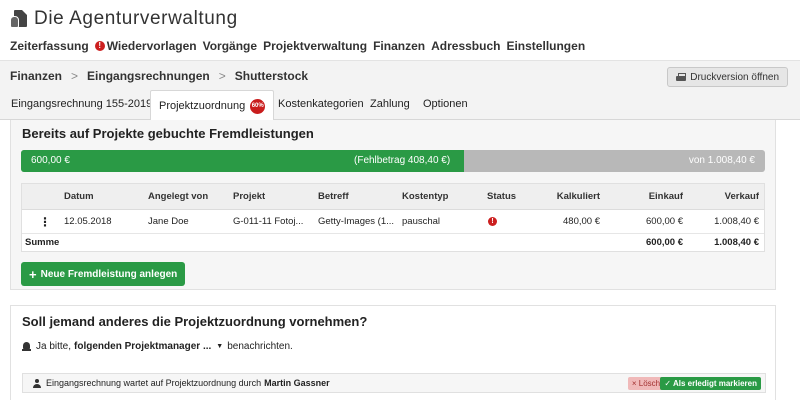  What do you see at coordinates (321, 104) in the screenshot?
I see `tab-kostenkategorien: Kostenkategorien` at bounding box center [321, 104].